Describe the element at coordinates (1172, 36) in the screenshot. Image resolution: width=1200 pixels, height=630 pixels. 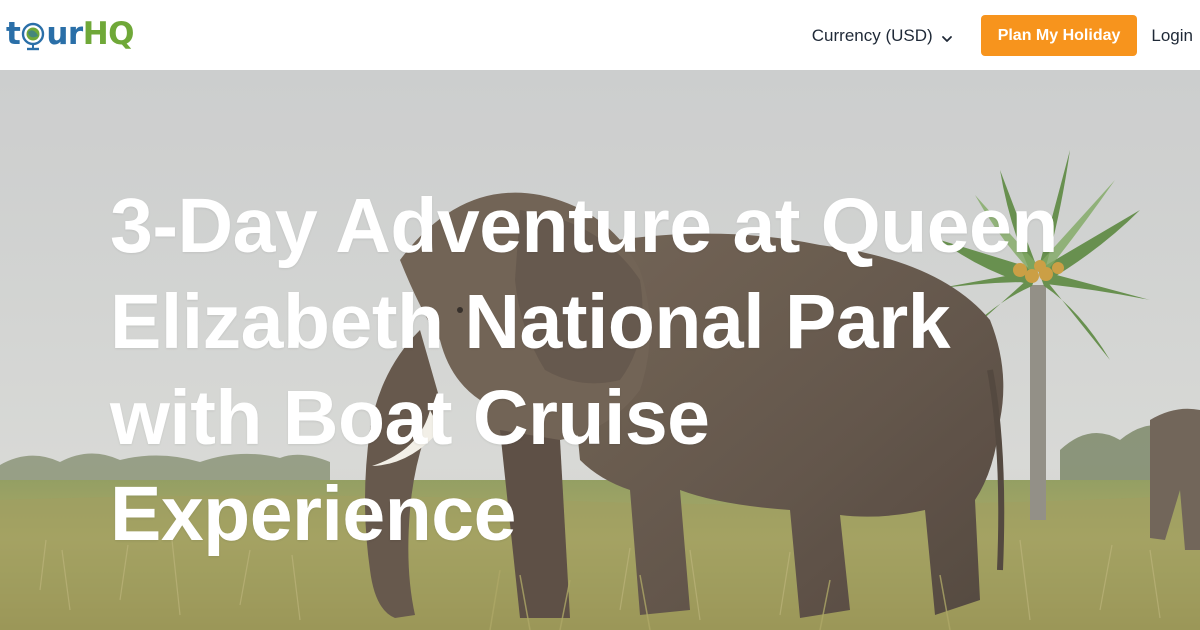
I see `login-link: Login` at that location.